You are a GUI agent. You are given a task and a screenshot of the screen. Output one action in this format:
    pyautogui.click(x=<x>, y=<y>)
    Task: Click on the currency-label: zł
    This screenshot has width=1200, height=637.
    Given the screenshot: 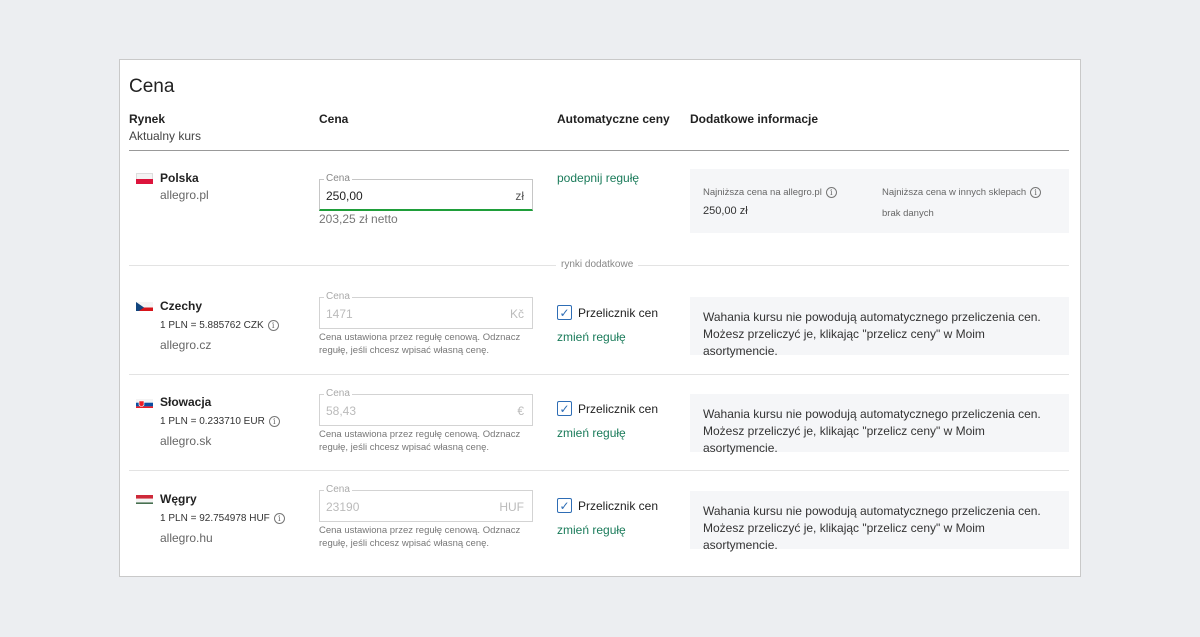 What is the action you would take?
    pyautogui.click(x=519, y=196)
    